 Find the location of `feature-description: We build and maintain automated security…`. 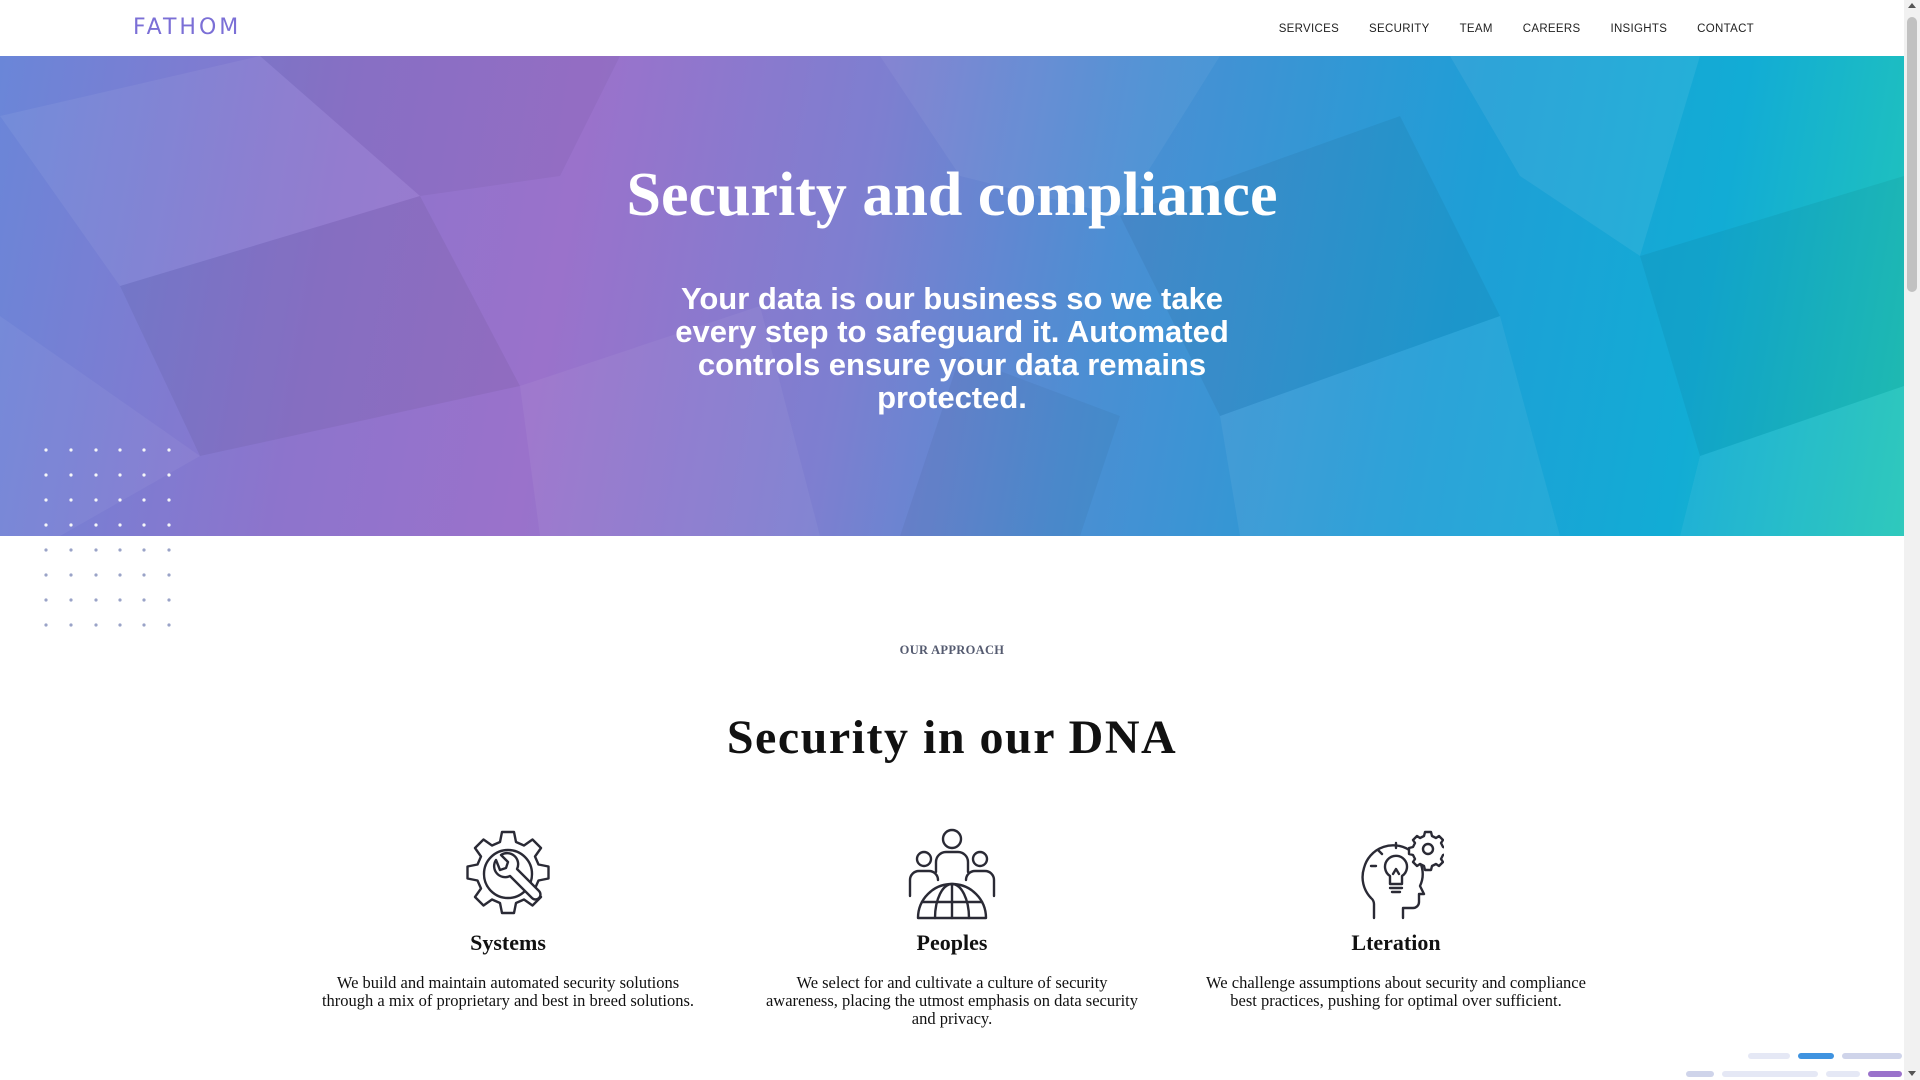

feature-description: We build and maintain automated security… is located at coordinates (508, 991).